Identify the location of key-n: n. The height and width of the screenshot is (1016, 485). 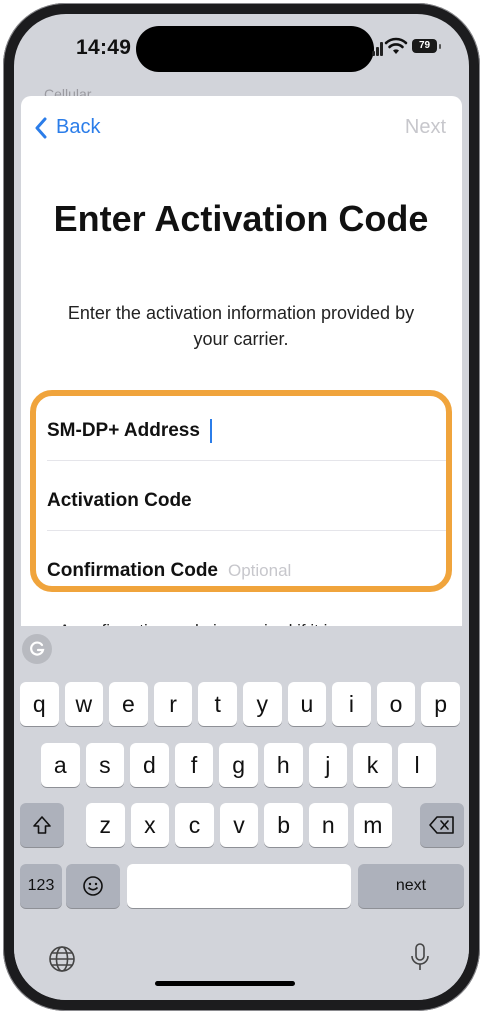
(328, 825).